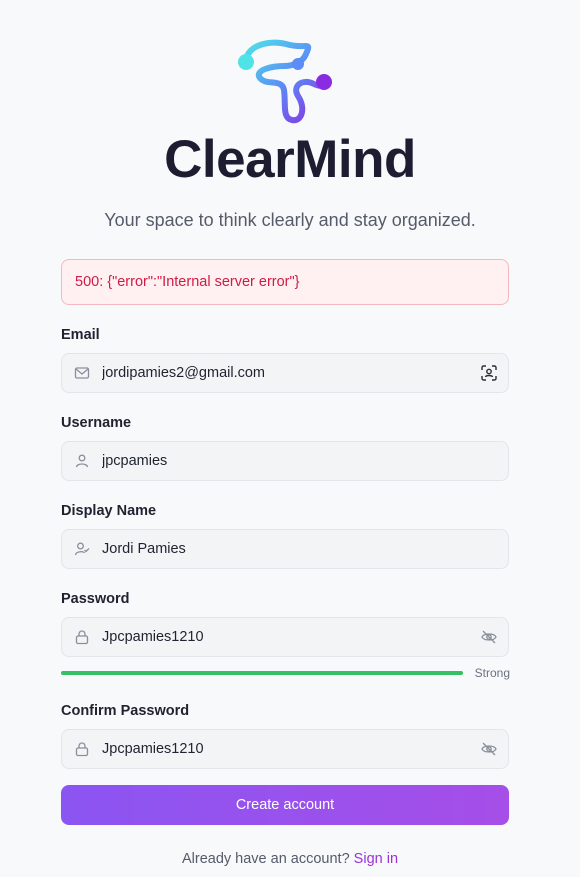 Image resolution: width=580 pixels, height=877 pixels. What do you see at coordinates (492, 673) in the screenshot?
I see `password-strength-label: Strong` at bounding box center [492, 673].